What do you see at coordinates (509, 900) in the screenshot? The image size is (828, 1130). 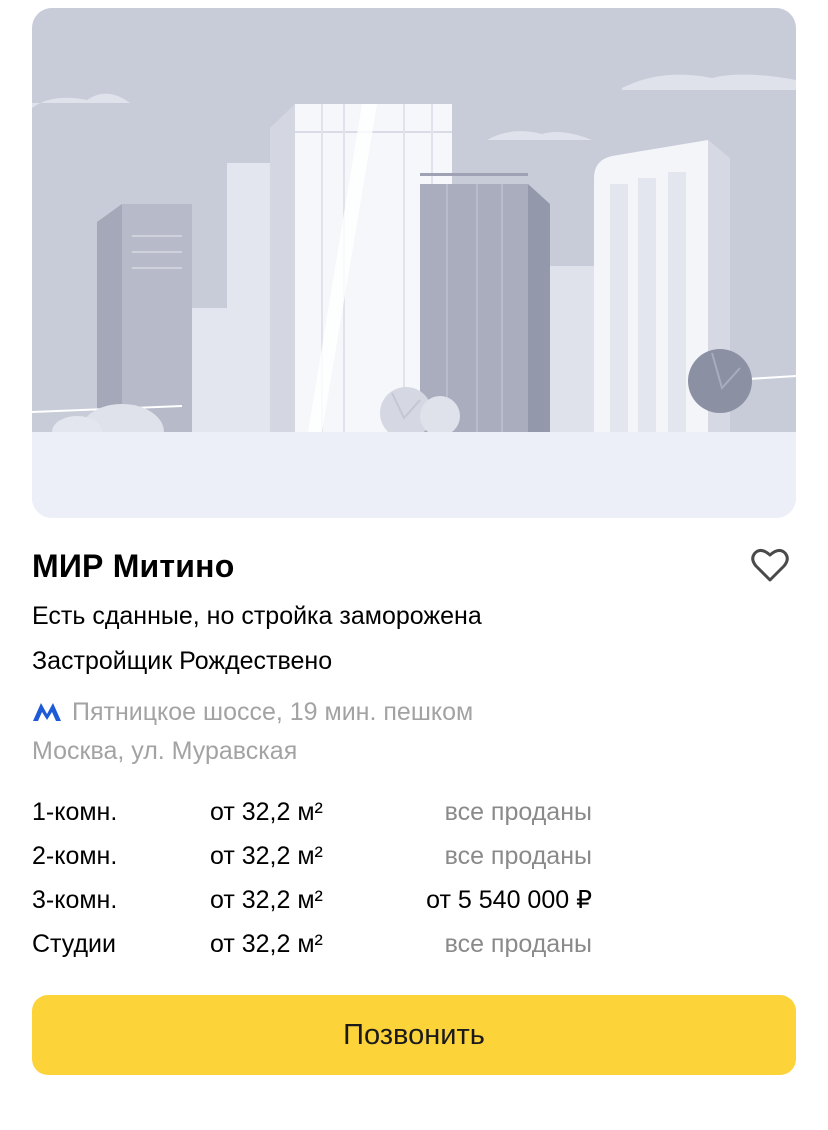 I see `offer-price: от 5 540 000 ₽` at bounding box center [509, 900].